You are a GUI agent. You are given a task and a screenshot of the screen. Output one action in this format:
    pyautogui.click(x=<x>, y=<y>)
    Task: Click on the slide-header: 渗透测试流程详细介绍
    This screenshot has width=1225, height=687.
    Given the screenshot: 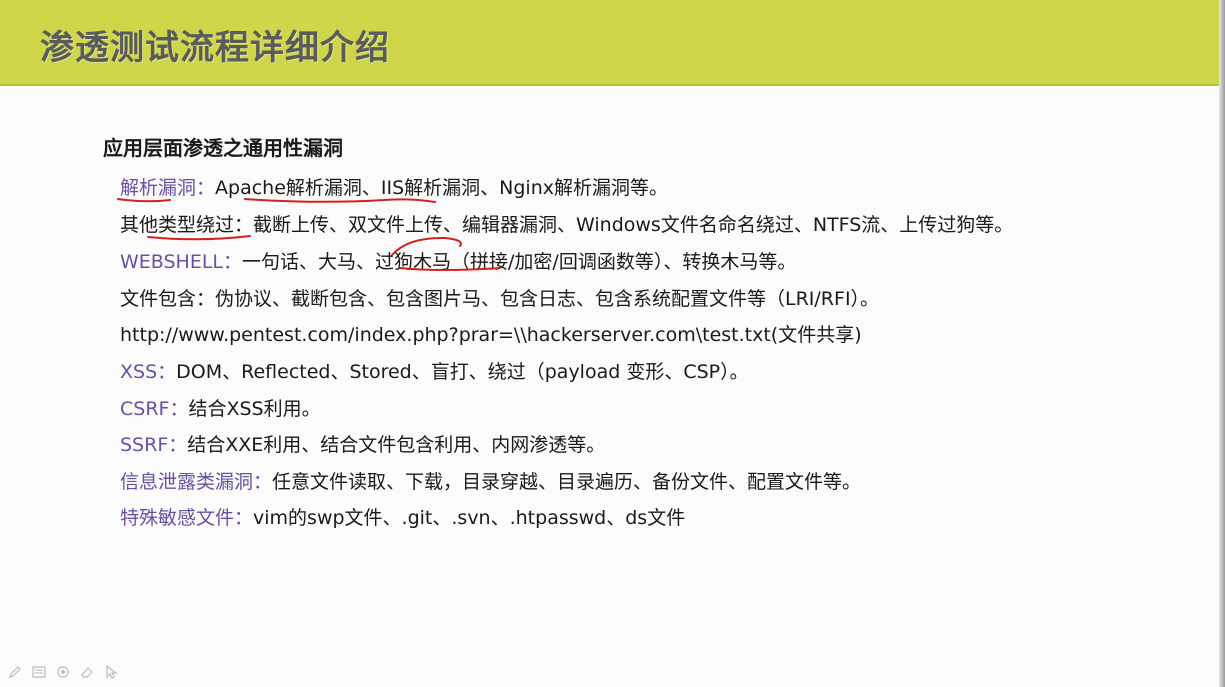 What is the action you would take?
    pyautogui.click(x=612, y=43)
    